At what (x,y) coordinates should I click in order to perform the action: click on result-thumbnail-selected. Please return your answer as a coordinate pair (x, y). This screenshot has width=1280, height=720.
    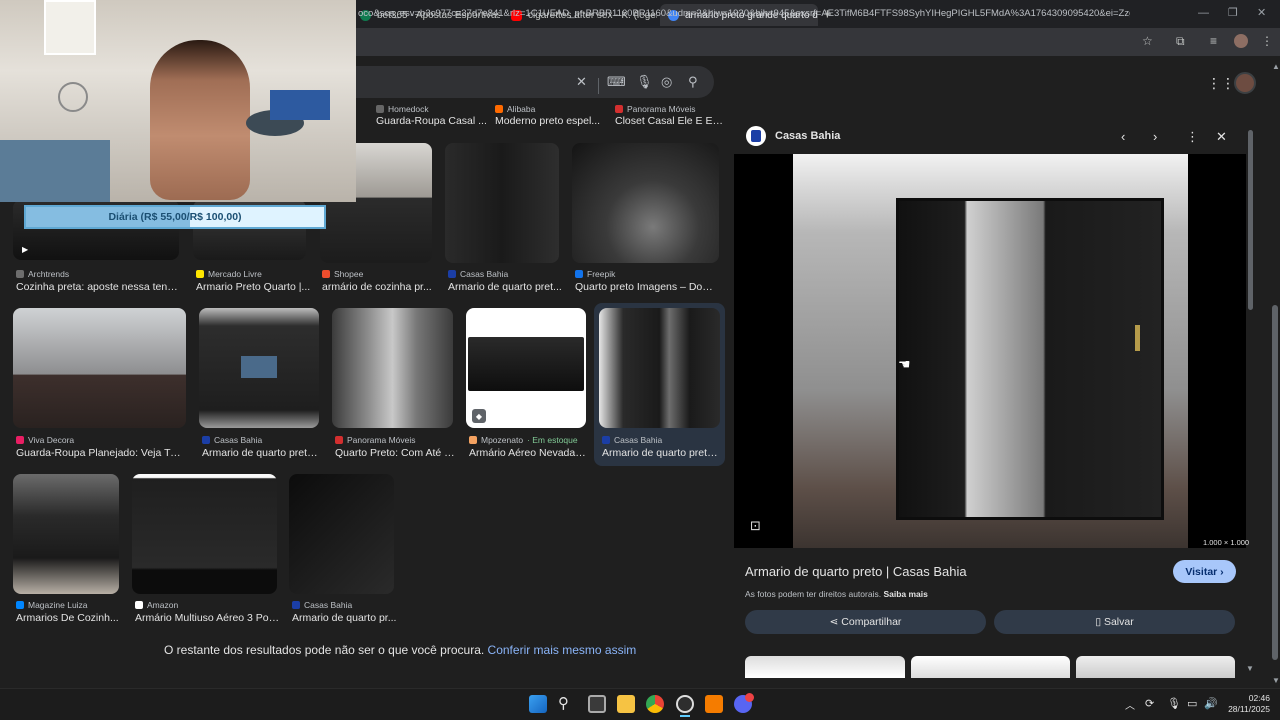
    Looking at the image, I should click on (659, 368).